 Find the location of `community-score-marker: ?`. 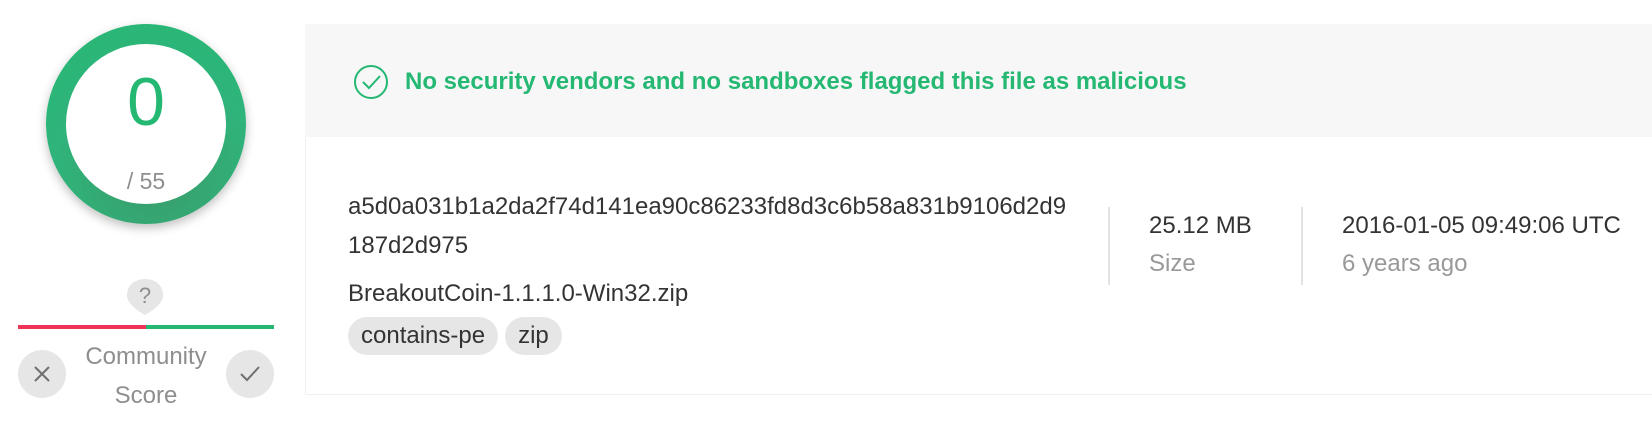

community-score-marker: ? is located at coordinates (145, 297).